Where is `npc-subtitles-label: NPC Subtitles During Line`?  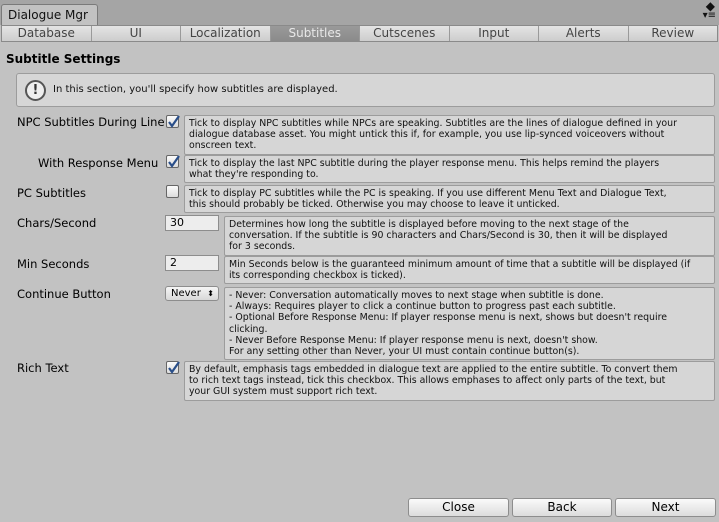
npc-subtitles-label: NPC Subtitles During Line is located at coordinates (91, 122).